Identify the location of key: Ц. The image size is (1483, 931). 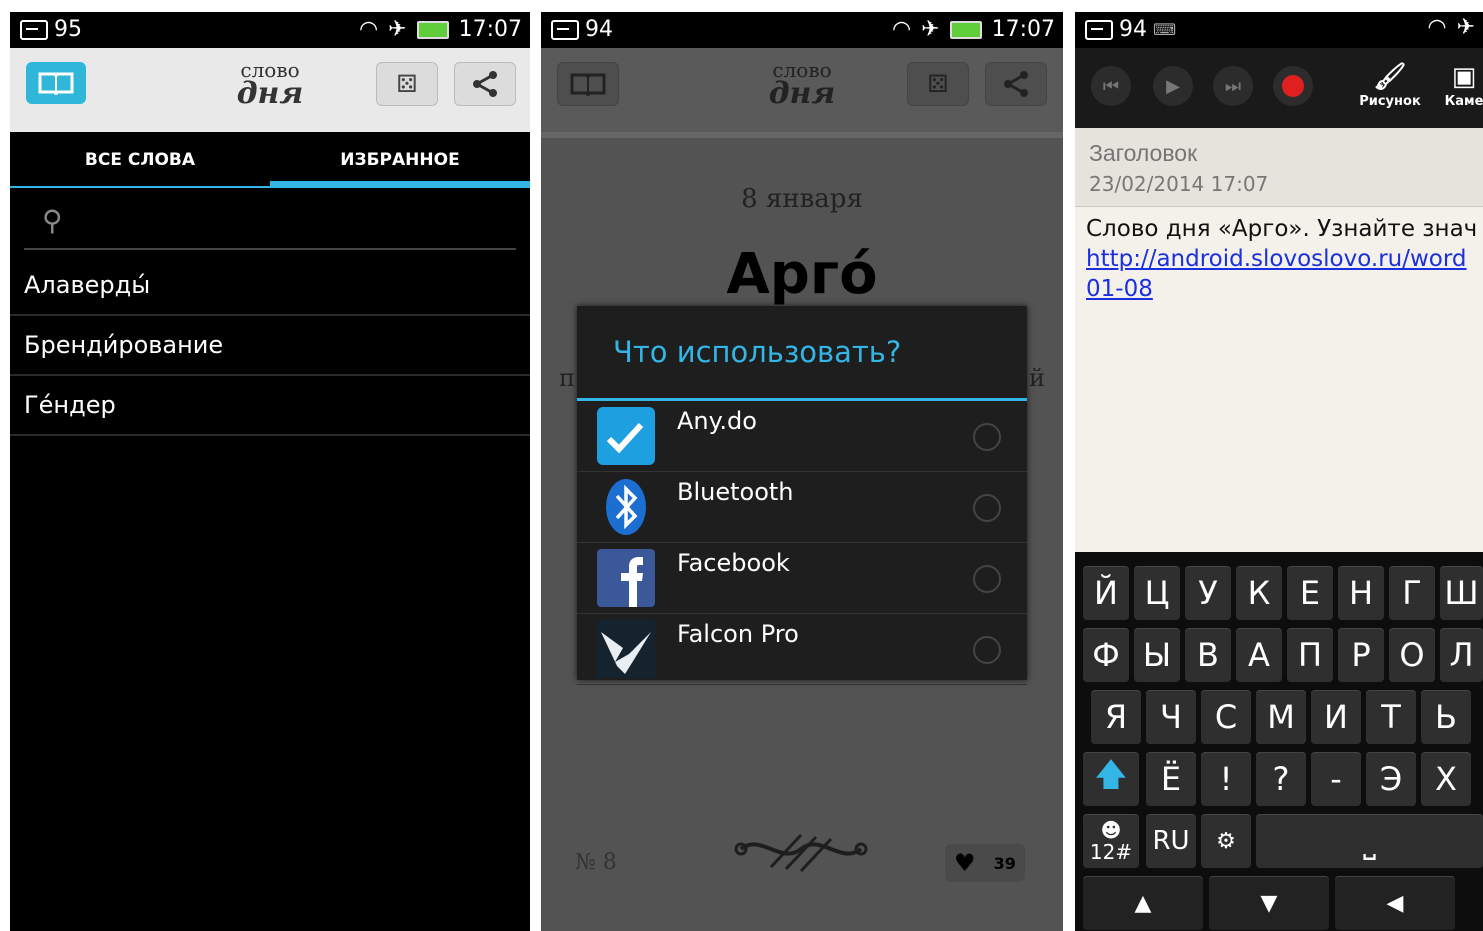
(1157, 593).